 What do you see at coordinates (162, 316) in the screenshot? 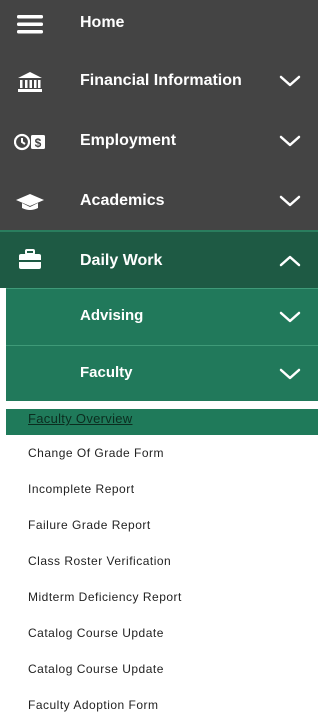
I see `submenu-item-advising: Advising` at bounding box center [162, 316].